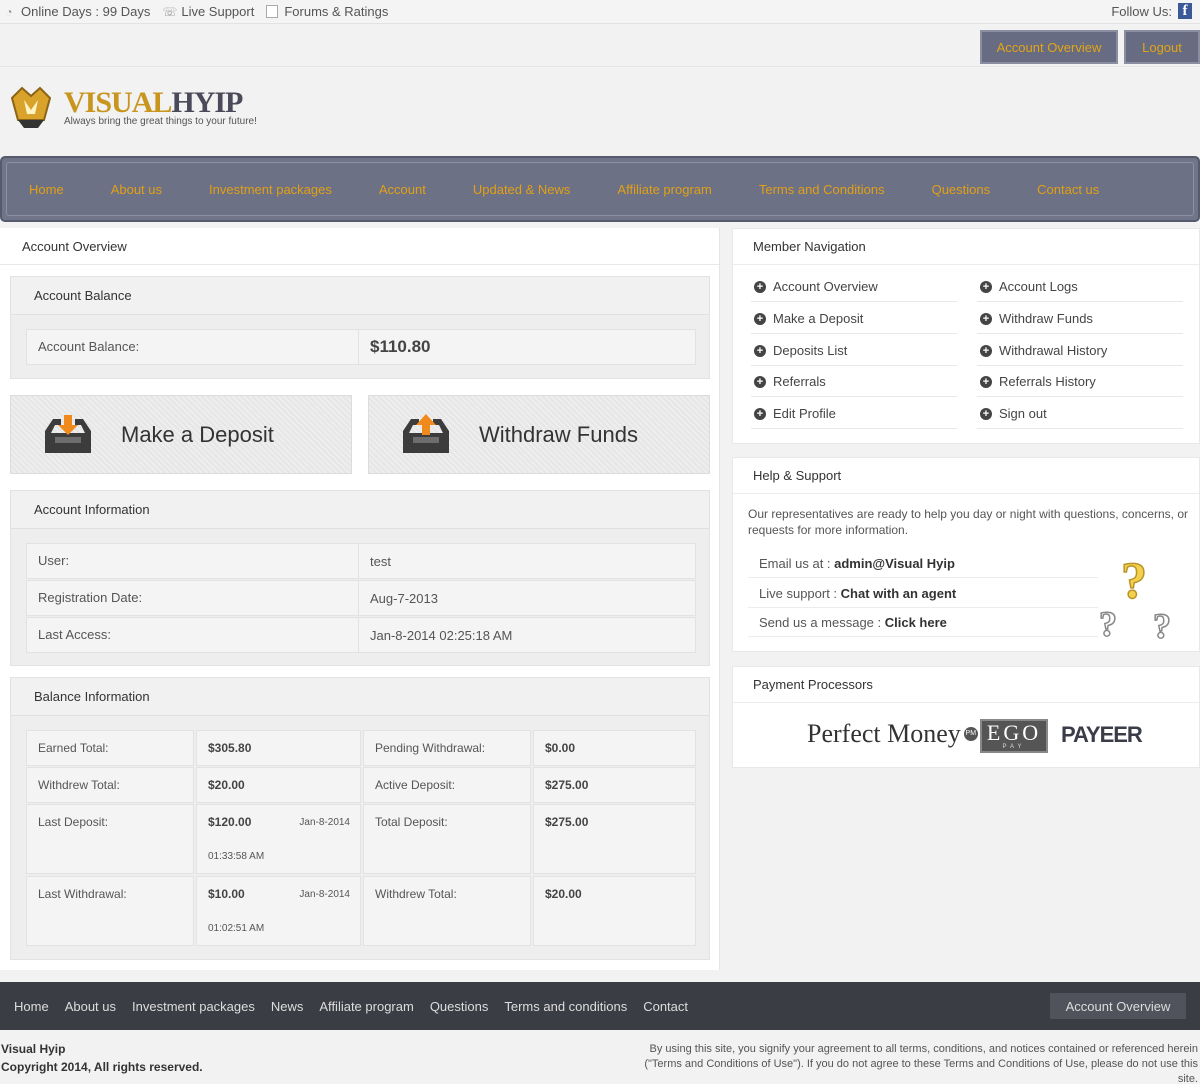 This screenshot has width=1200, height=1084. I want to click on help-live-label: Live support :, so click(800, 593).